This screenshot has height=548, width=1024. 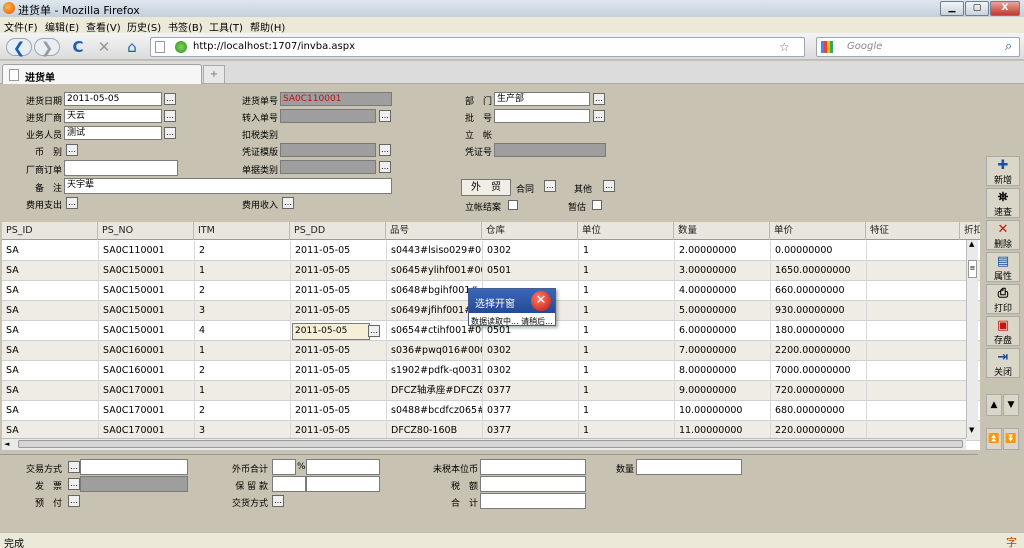 What do you see at coordinates (994, 405) in the screenshot?
I see `record-up-button: ▲` at bounding box center [994, 405].